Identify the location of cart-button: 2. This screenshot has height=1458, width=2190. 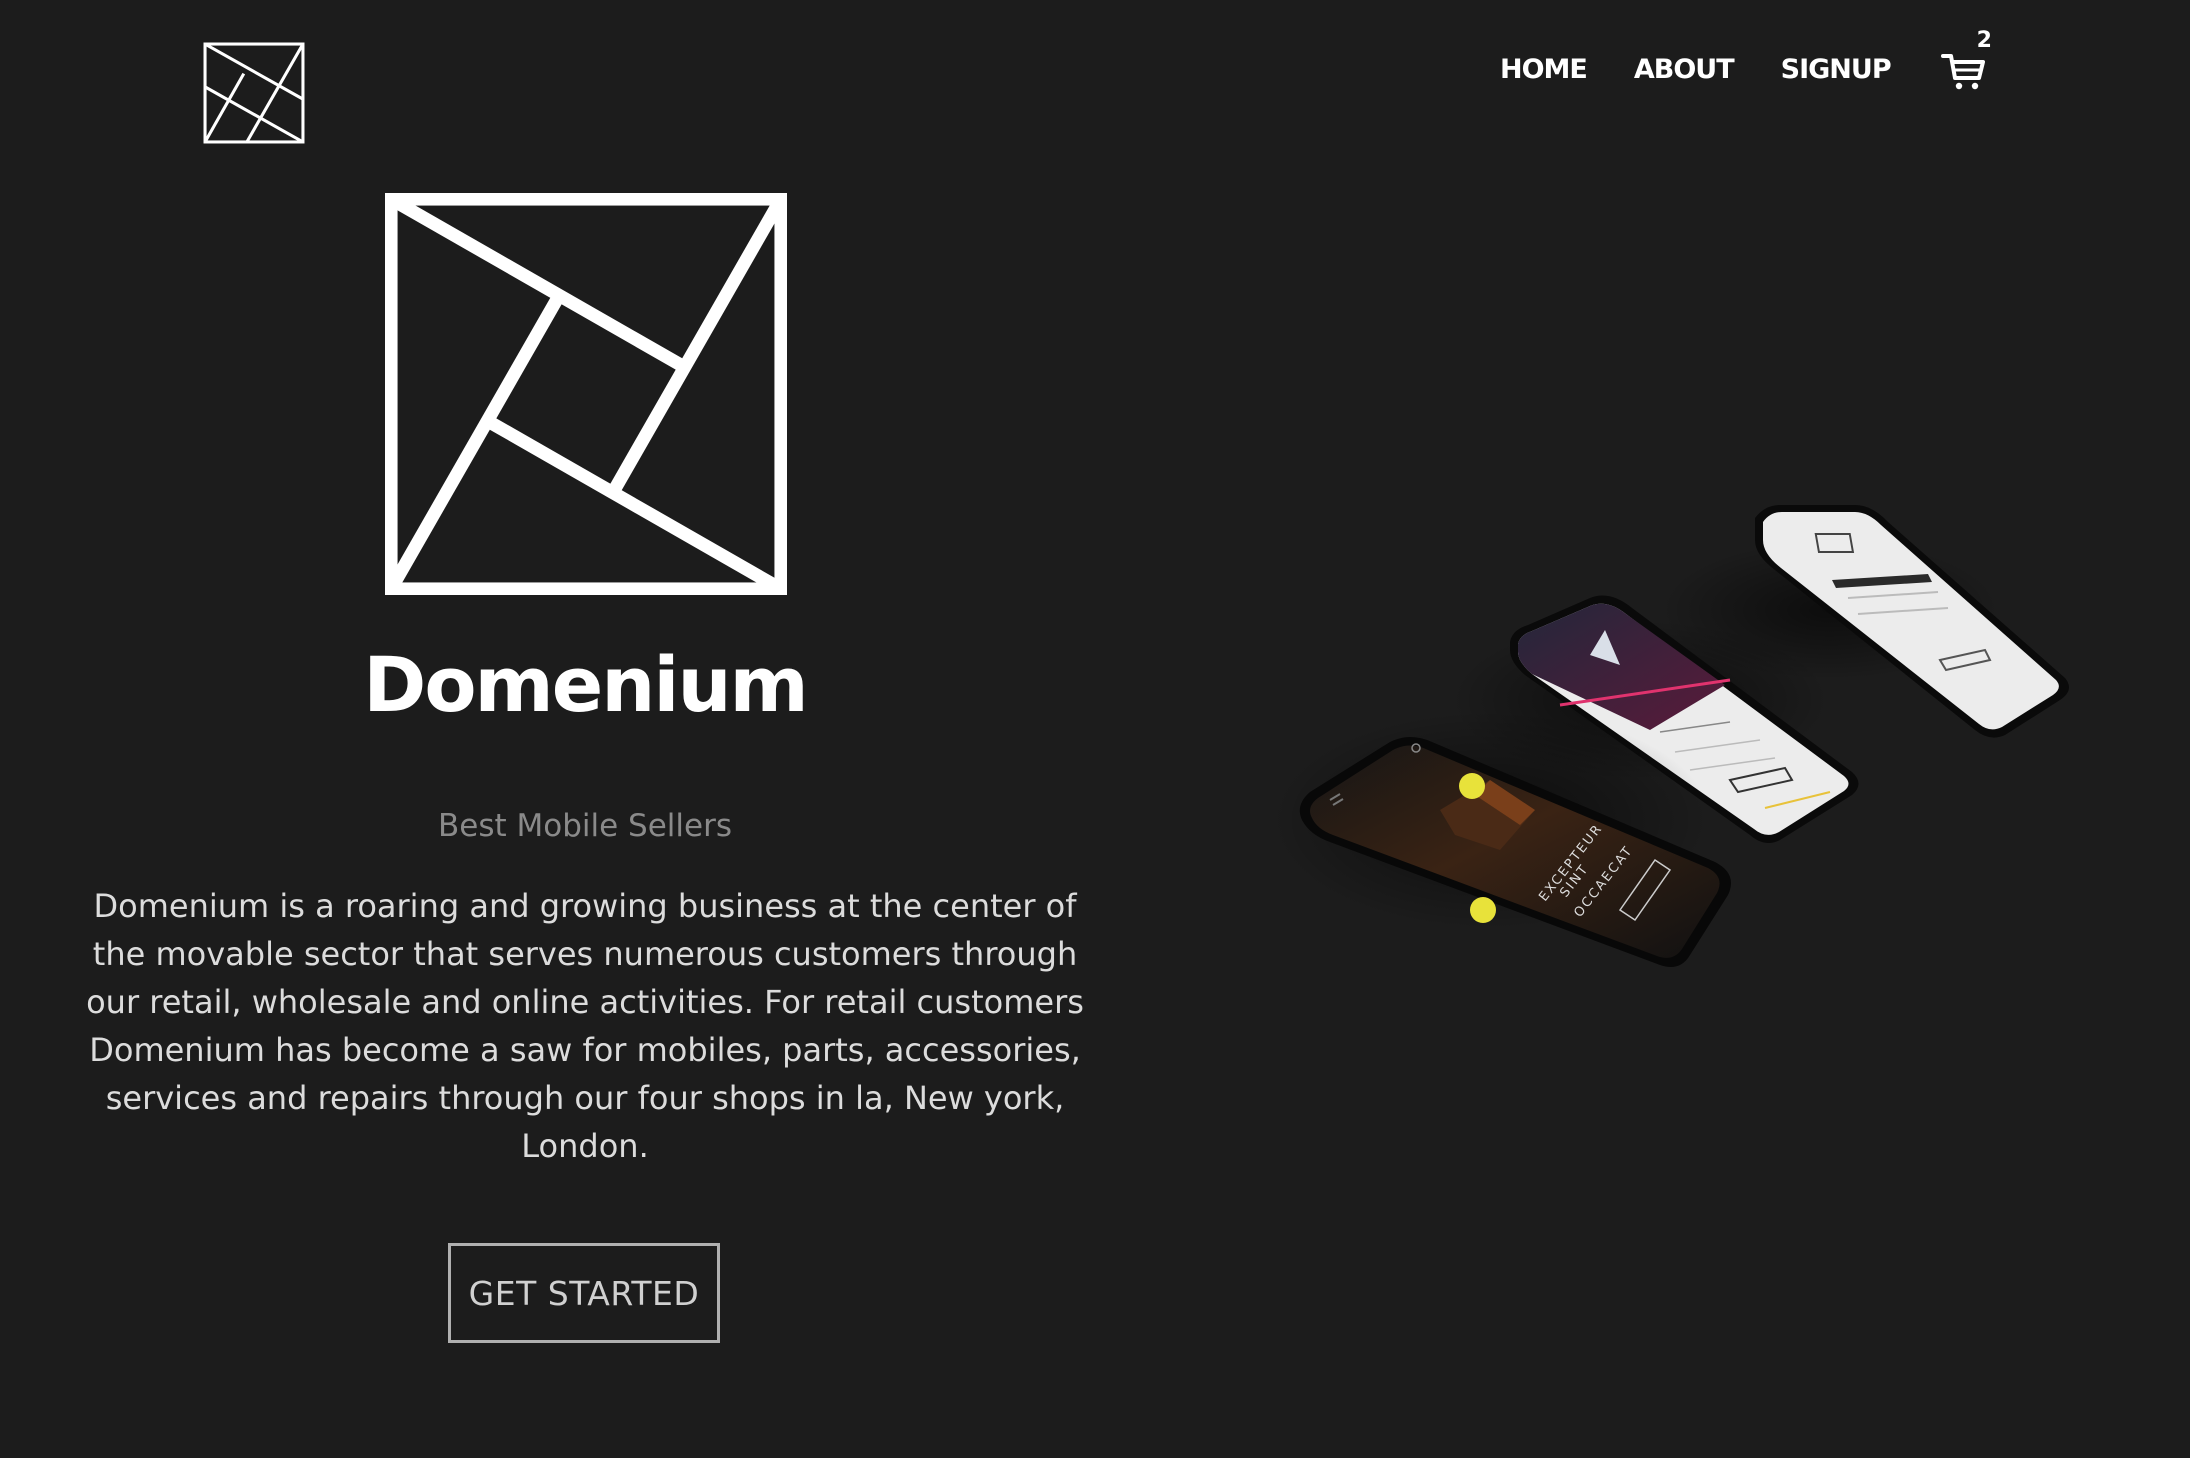
(1966, 60).